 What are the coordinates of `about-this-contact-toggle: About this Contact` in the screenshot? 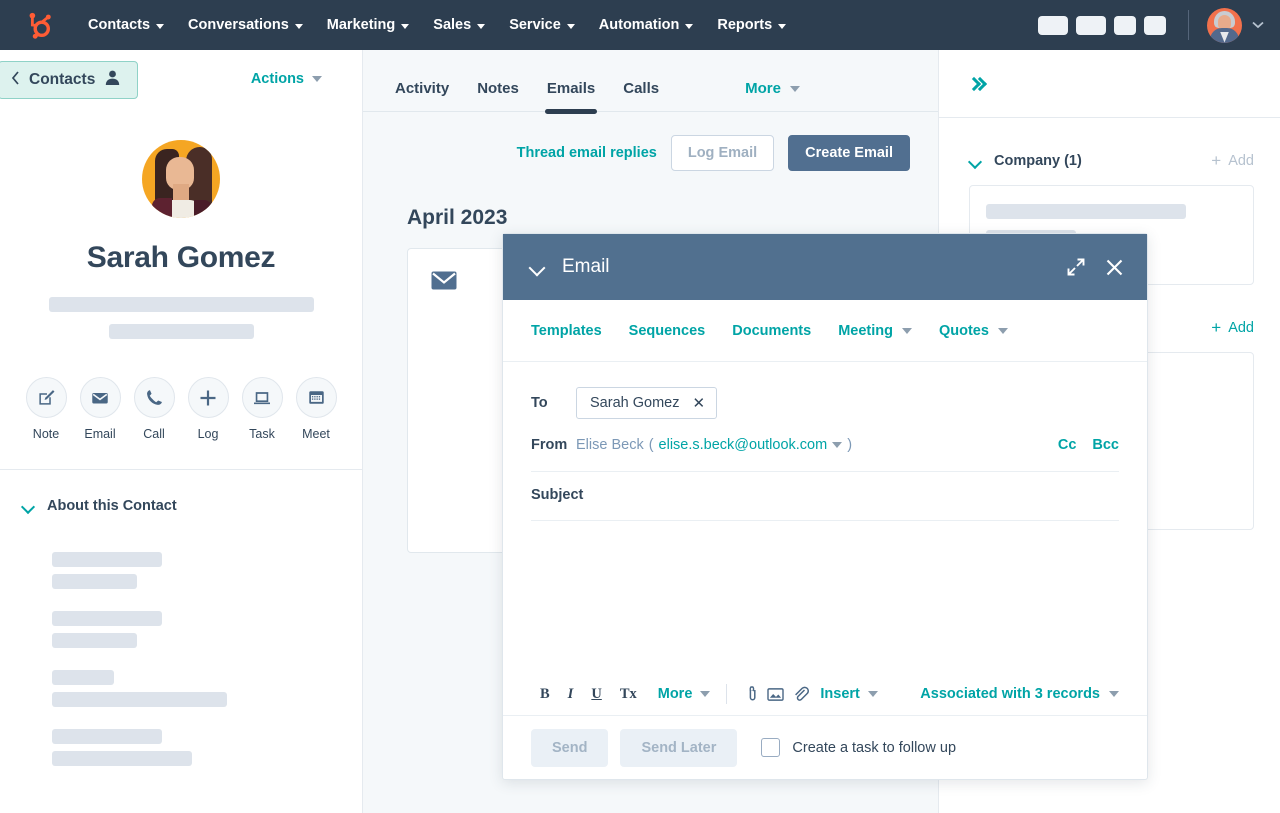 It's located at (181, 492).